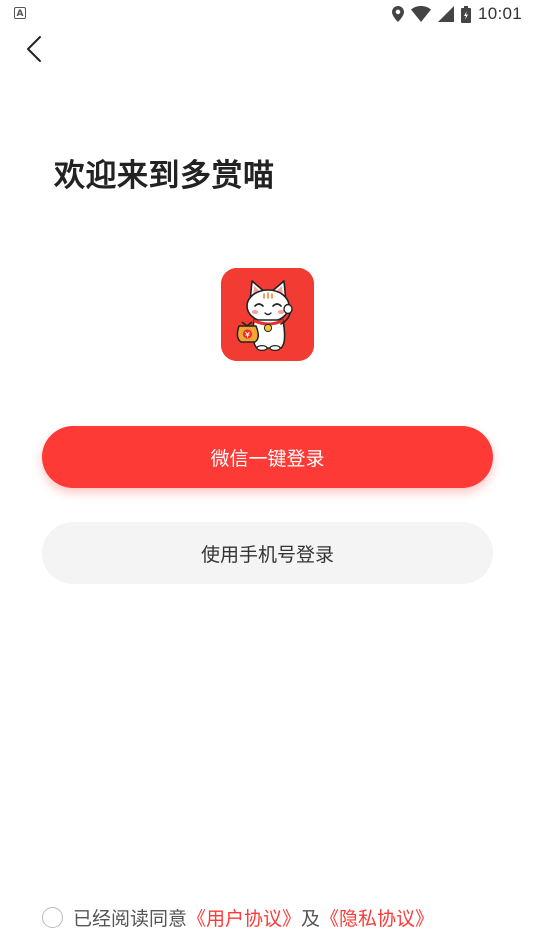 Image resolution: width=534 pixels, height=950 pixels. Describe the element at coordinates (397, 14) in the screenshot. I see `location-icon` at that location.